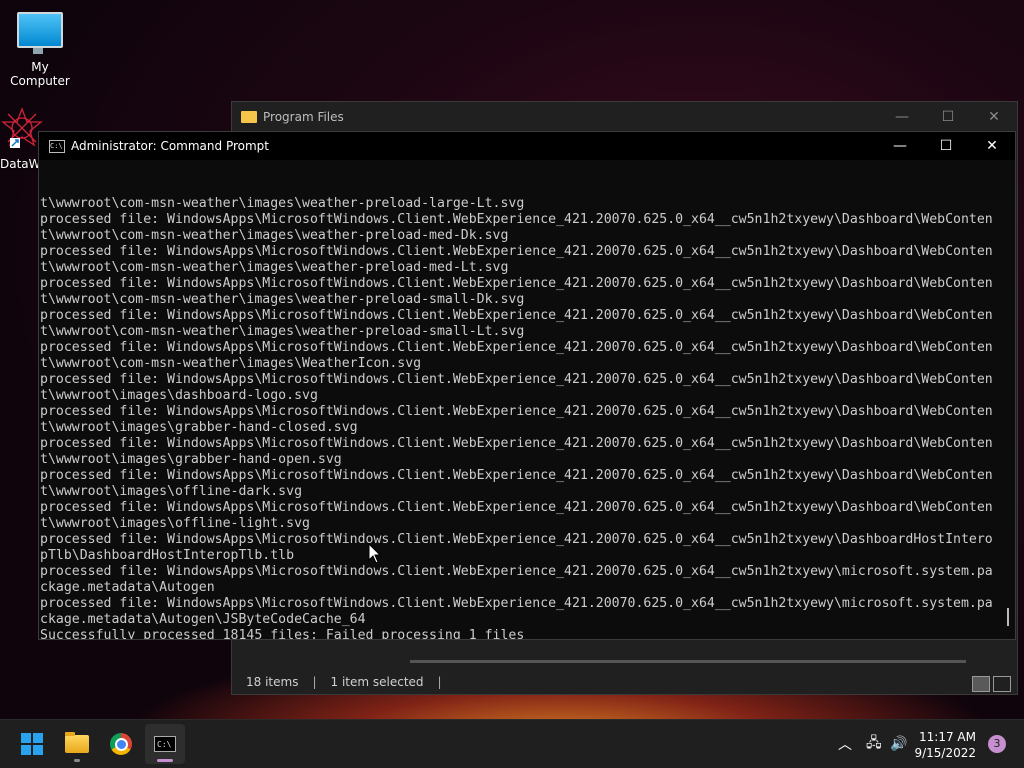  Describe the element at coordinates (688, 661) in the screenshot. I see `horizontal-scrollbar` at that location.